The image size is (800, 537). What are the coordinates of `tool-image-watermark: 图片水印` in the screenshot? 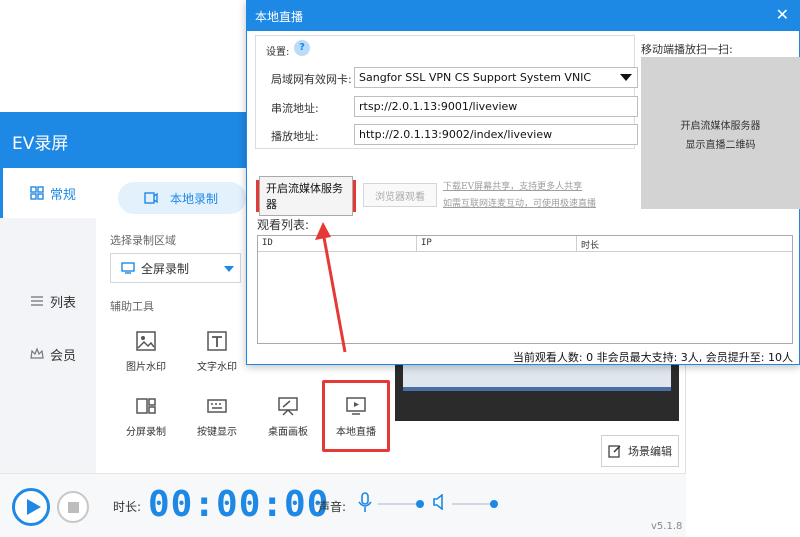 It's located at (146, 354).